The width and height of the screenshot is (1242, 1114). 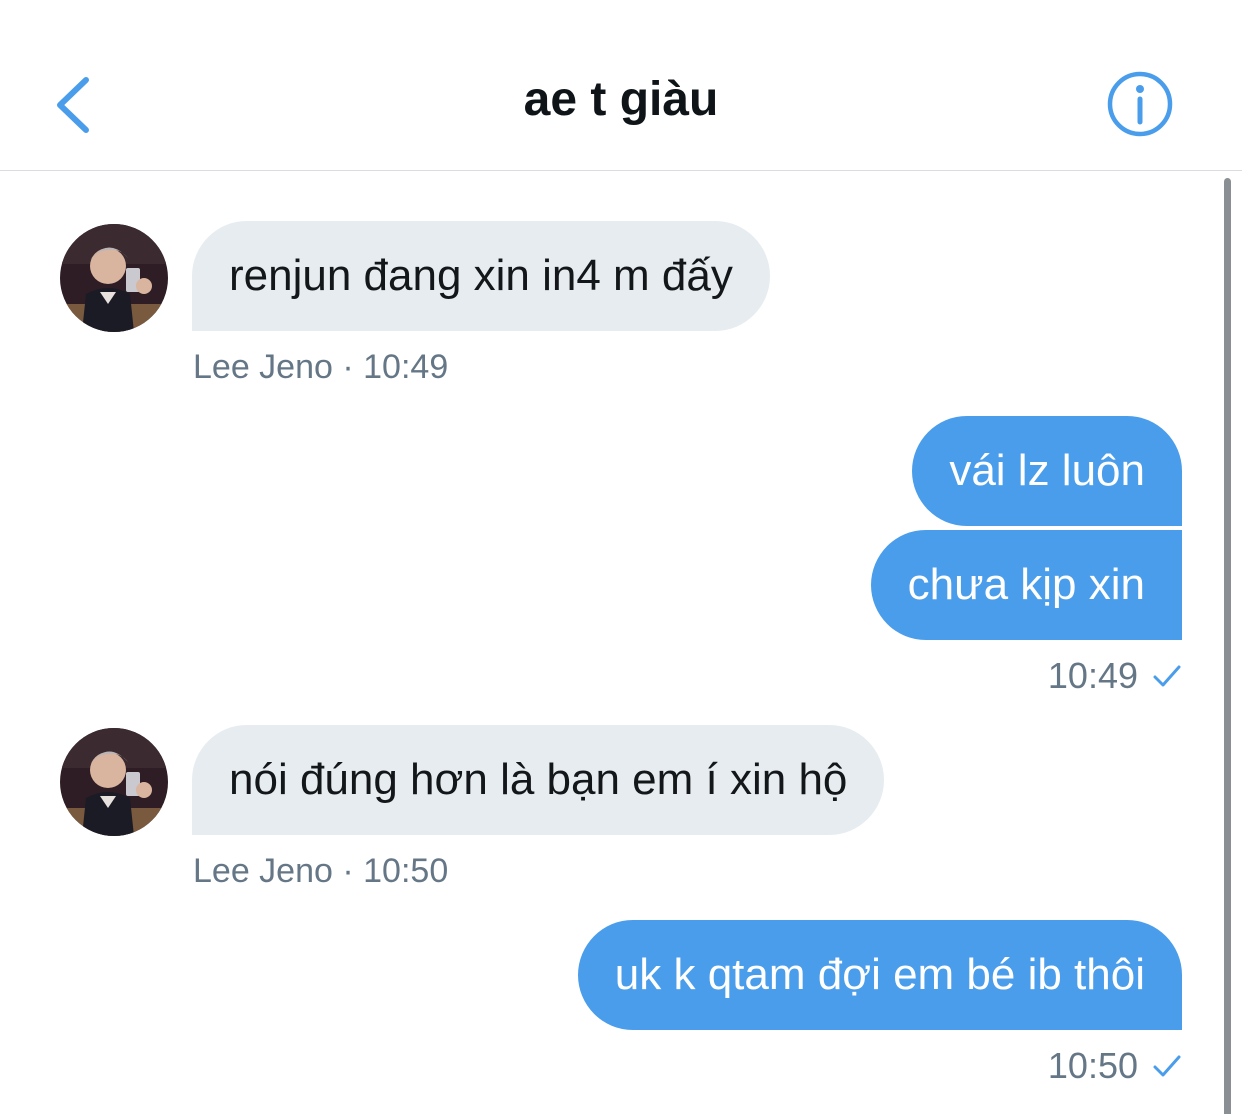 I want to click on message-meta: 10:50, so click(x=1115, y=1066).